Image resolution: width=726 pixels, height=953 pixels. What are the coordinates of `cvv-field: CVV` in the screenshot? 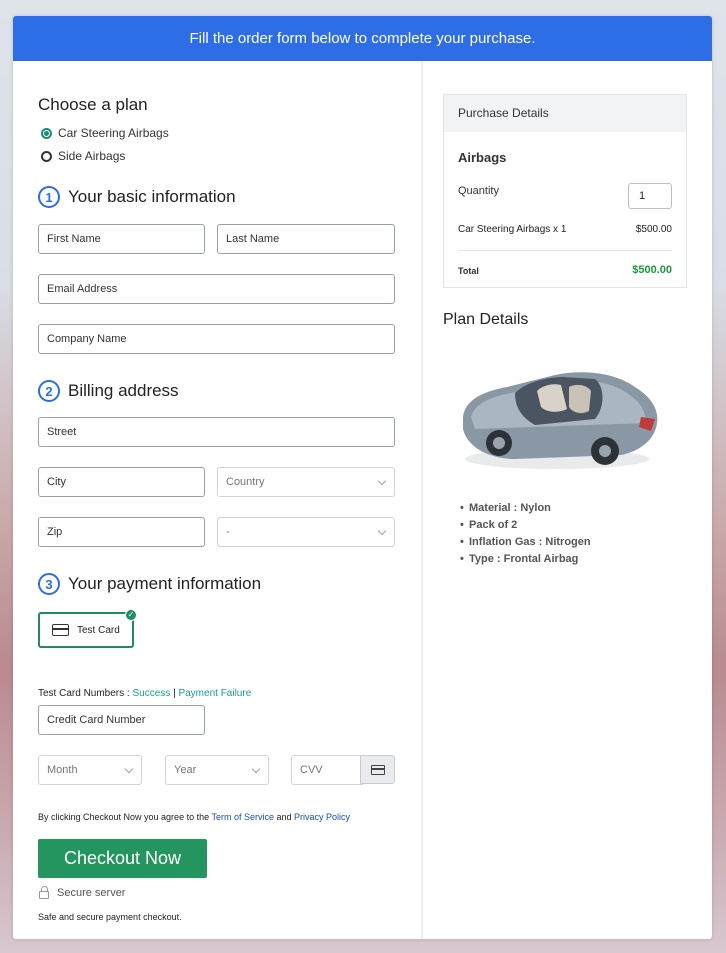 It's located at (327, 770).